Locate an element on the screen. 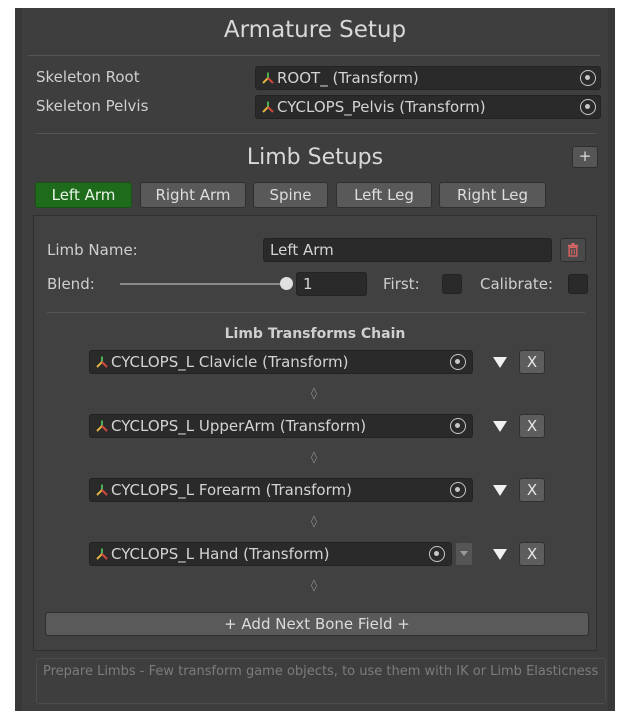 The width and height of the screenshot is (620, 711). chain-transform-field: CYCLOPS_L Clavicle (Transform) is located at coordinates (281, 362).